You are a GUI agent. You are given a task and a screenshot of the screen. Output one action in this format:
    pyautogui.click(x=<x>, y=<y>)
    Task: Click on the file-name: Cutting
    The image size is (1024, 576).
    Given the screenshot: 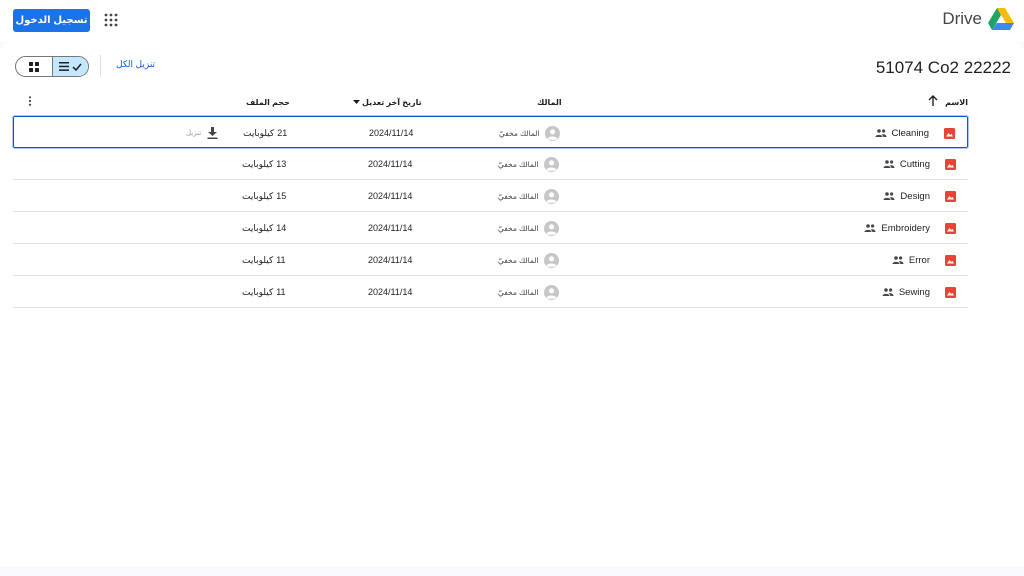 What is the action you would take?
    pyautogui.click(x=914, y=164)
    